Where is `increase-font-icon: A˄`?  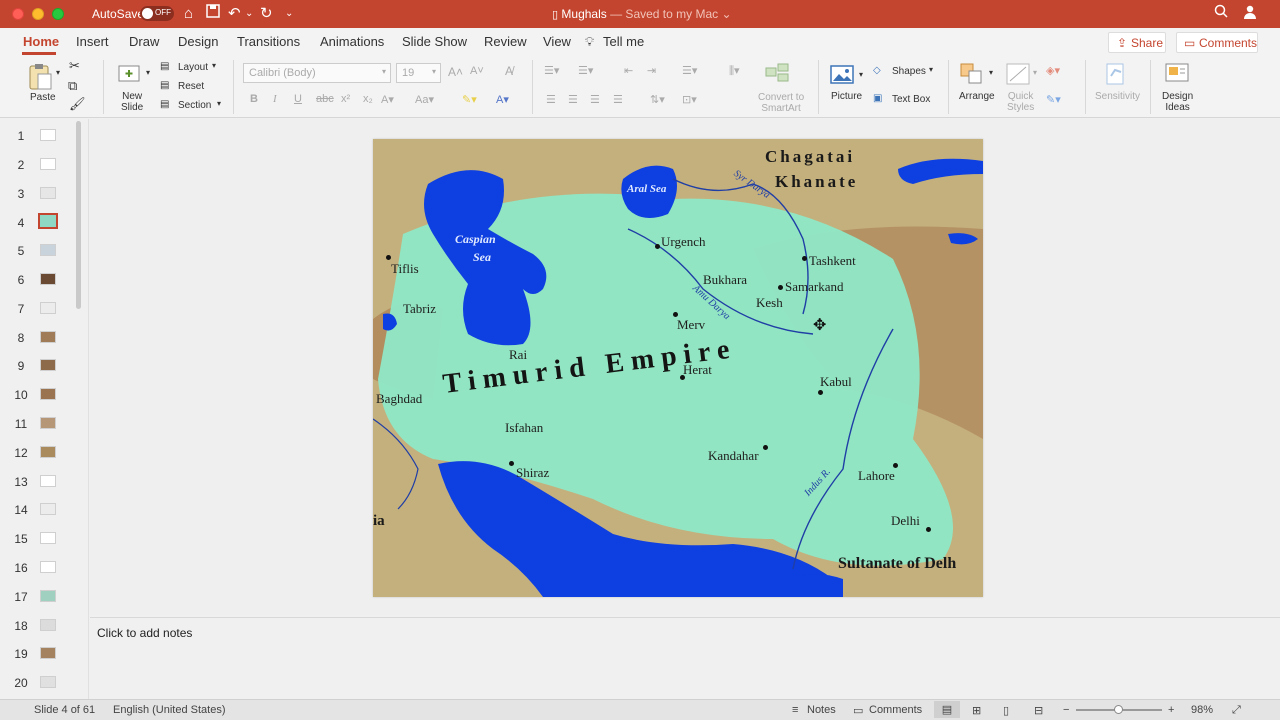 increase-font-icon: A˄ is located at coordinates (455, 72).